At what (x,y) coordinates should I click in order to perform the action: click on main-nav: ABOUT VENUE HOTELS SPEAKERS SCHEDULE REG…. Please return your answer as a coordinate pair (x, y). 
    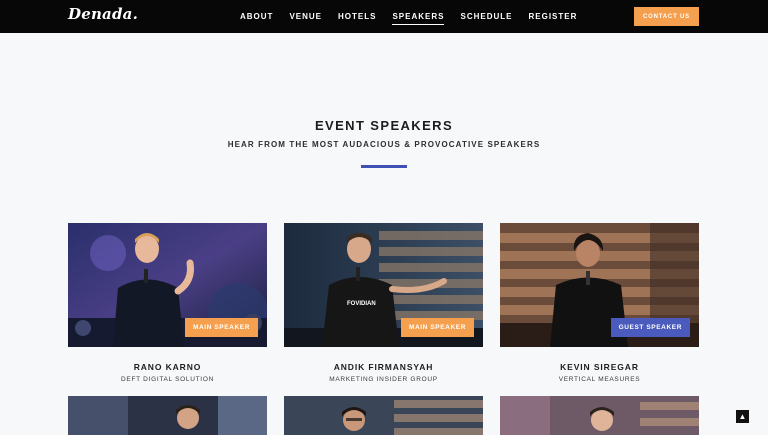
    Looking at the image, I should click on (416, 16).